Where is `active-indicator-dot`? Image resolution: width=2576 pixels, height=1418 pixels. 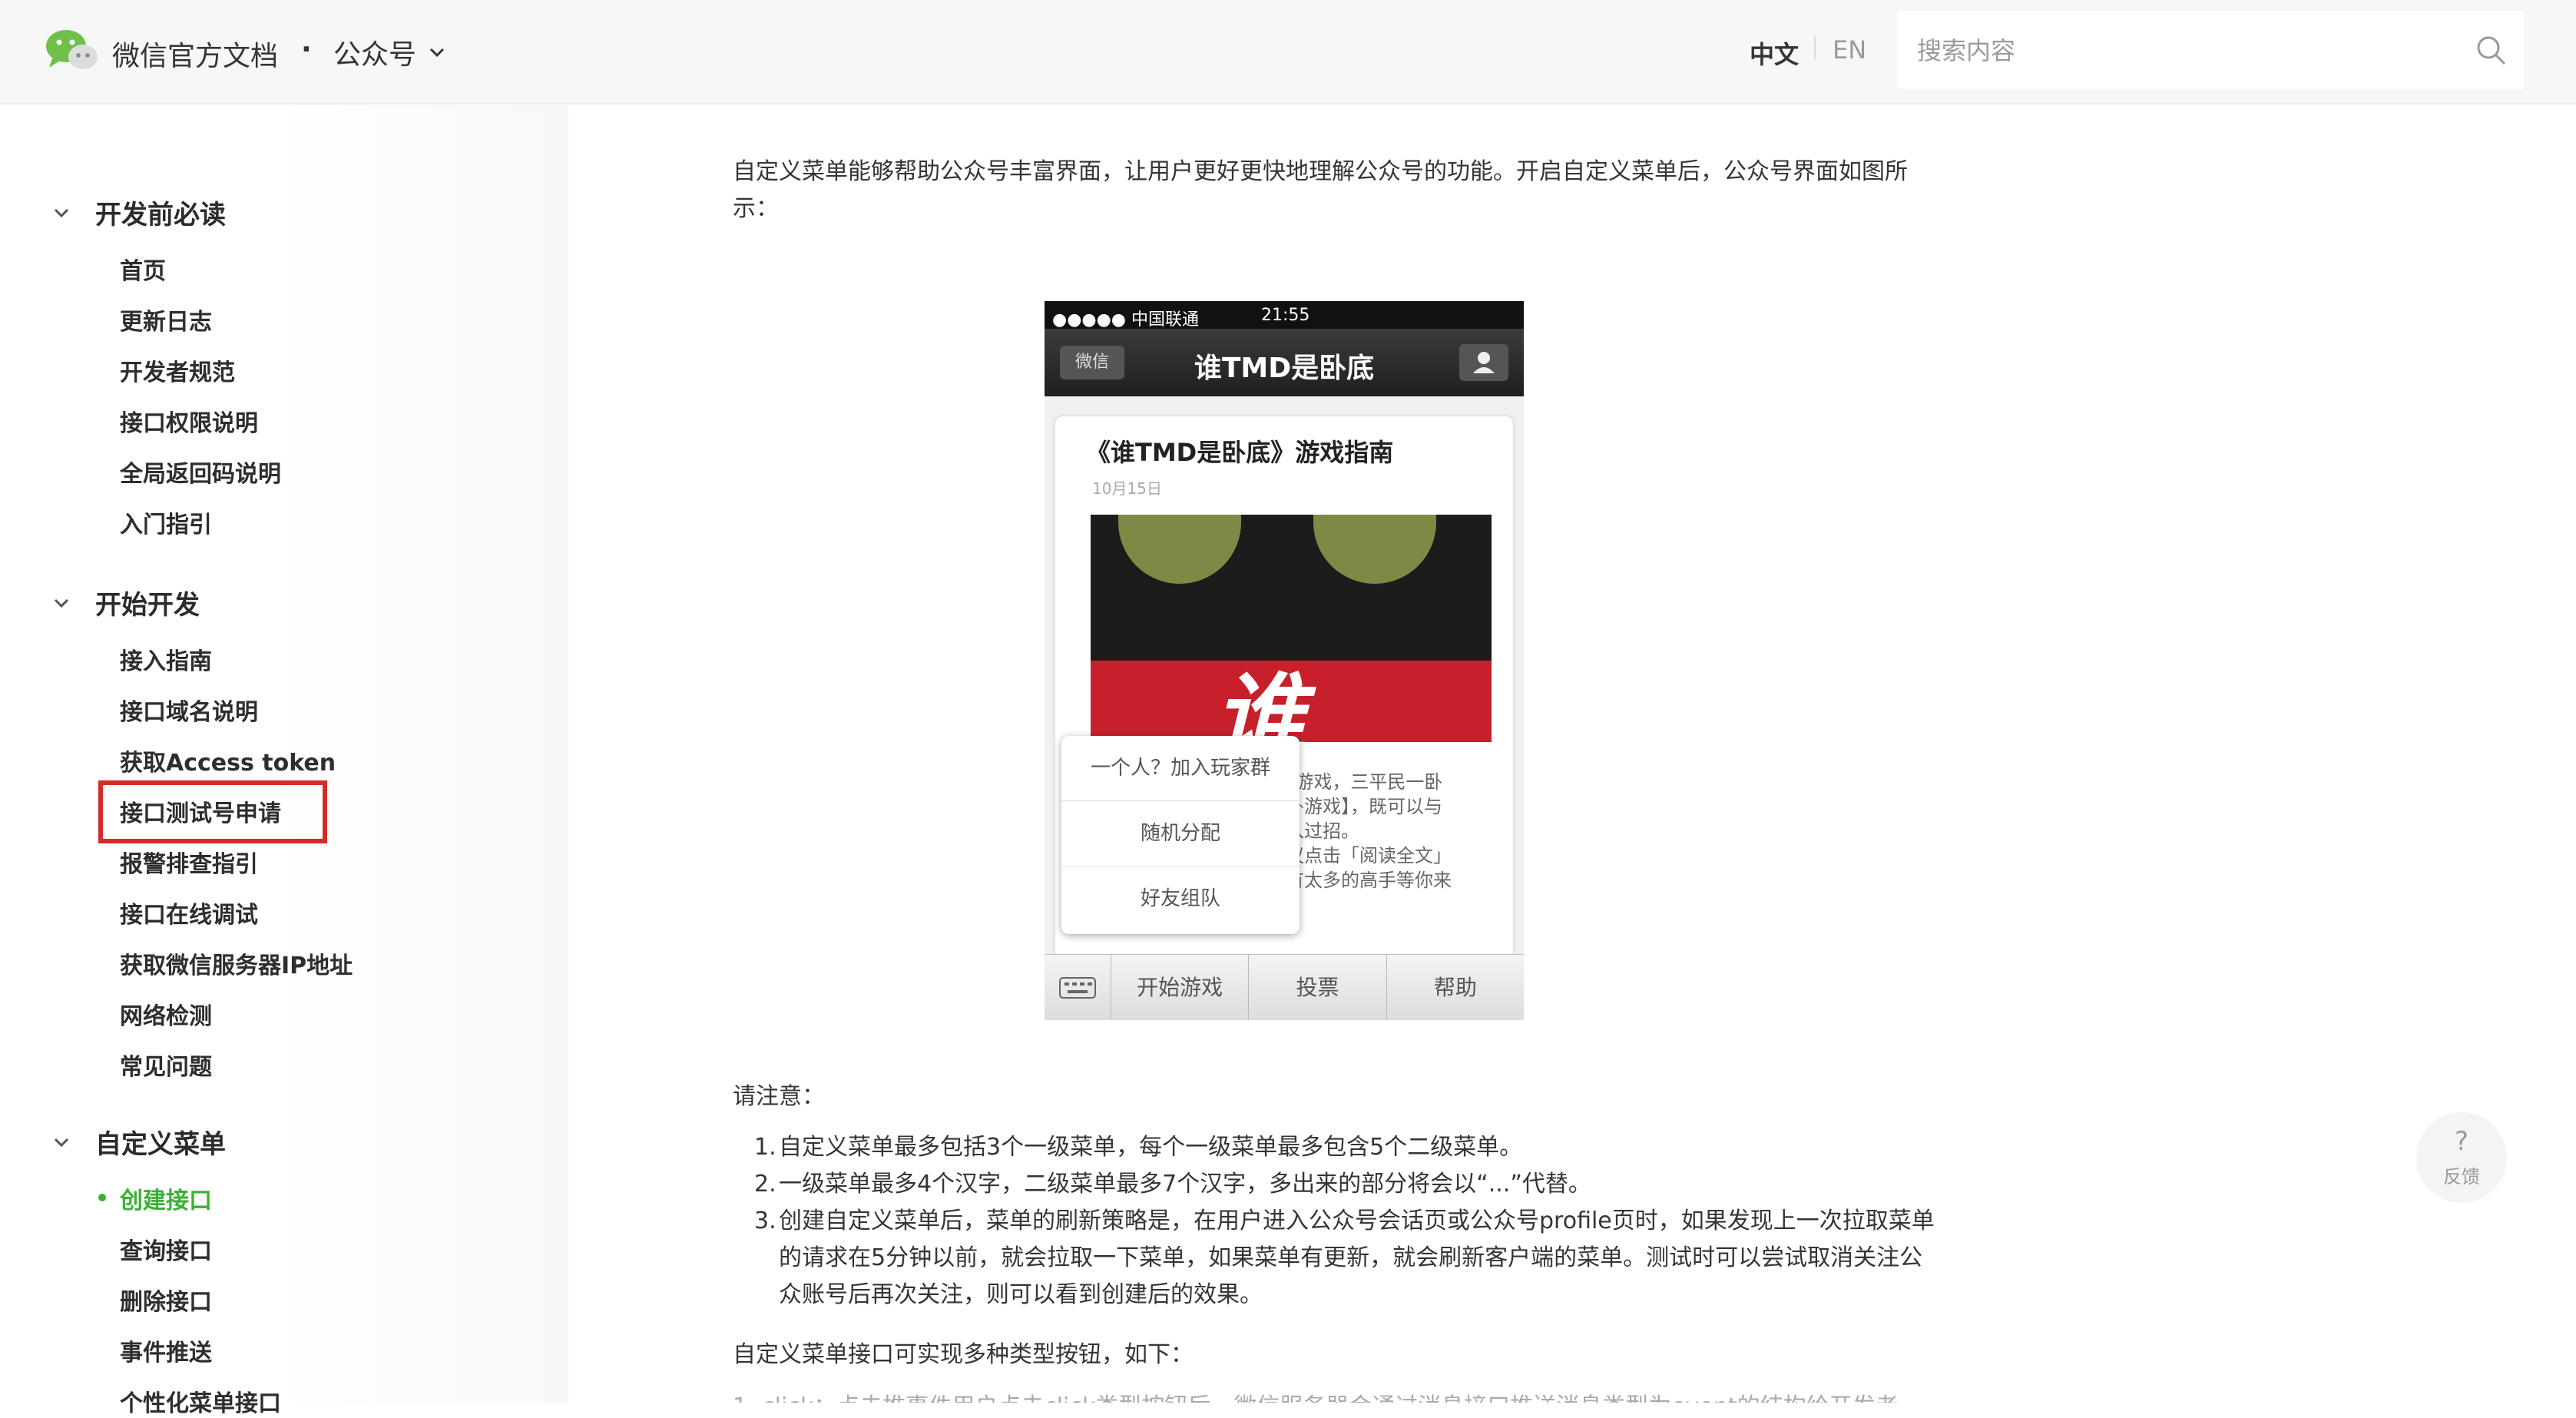
active-indicator-dot is located at coordinates (102, 1197).